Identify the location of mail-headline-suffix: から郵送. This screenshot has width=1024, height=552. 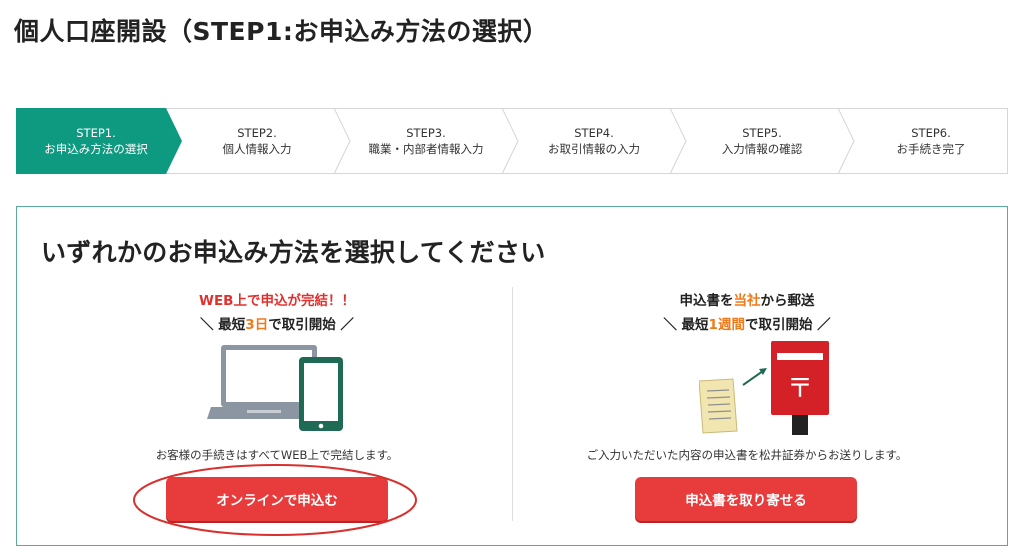
(787, 301).